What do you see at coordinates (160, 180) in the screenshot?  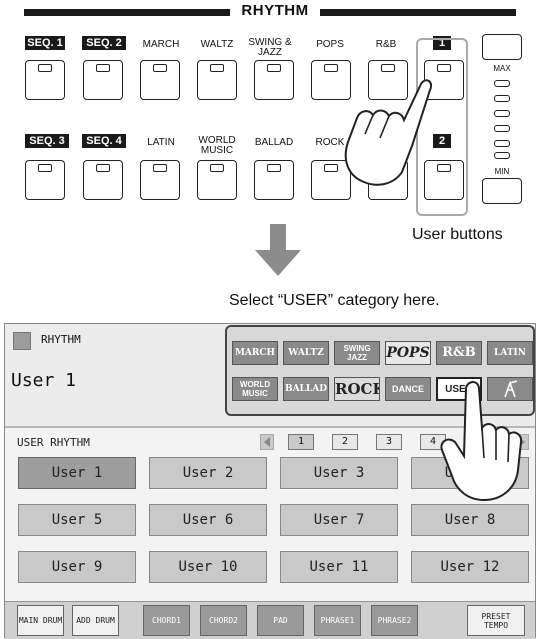 I see `latin-button` at bounding box center [160, 180].